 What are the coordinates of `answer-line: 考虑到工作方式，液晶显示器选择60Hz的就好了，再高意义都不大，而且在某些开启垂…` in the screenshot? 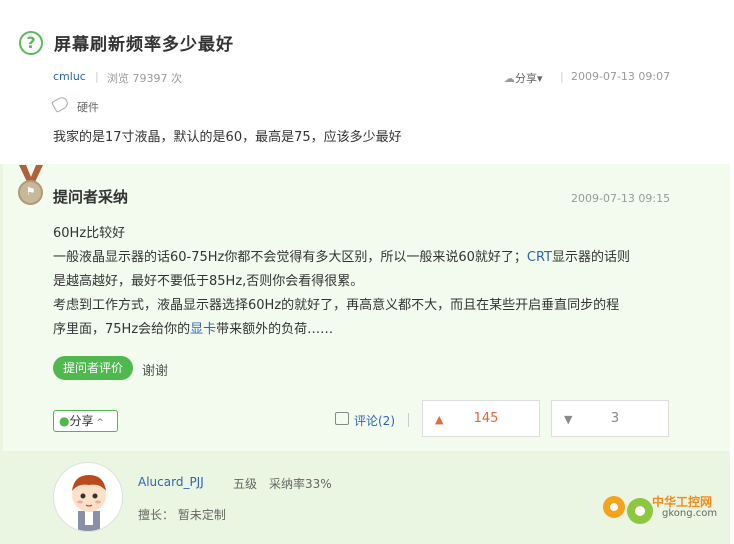 It's located at (336, 305).